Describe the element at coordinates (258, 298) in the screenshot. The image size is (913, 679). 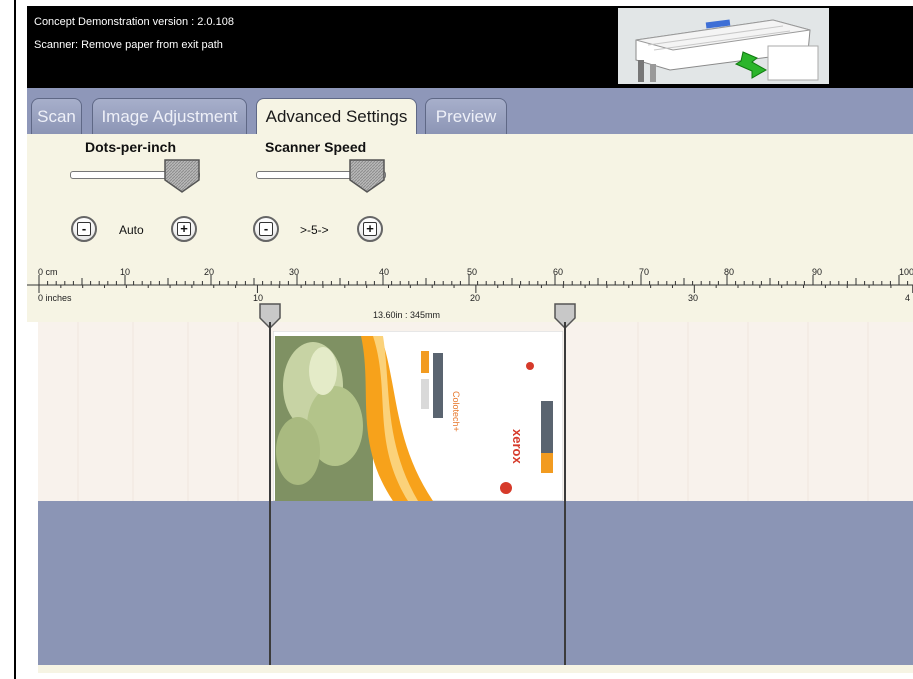
I see `ruler-inch-label: 10` at that location.